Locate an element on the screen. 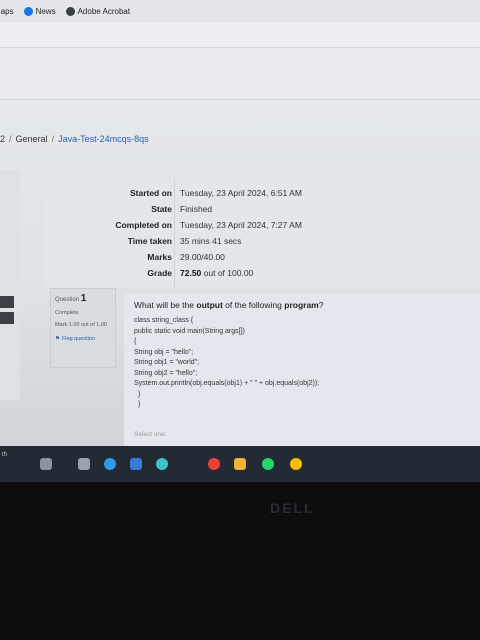 Image resolution: width=480 pixels, height=640 pixels. files-icon is located at coordinates (240, 464).